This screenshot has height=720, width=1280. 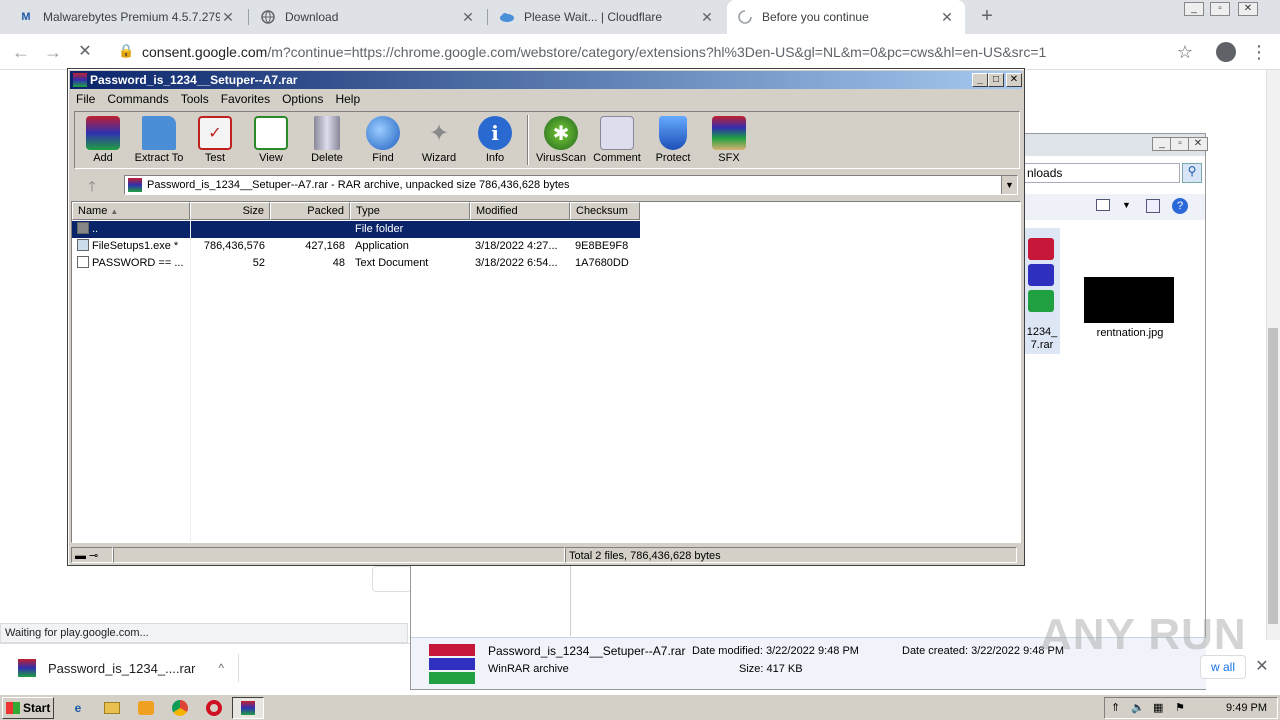 I want to click on toolbar-separator, so click(x=528, y=140).